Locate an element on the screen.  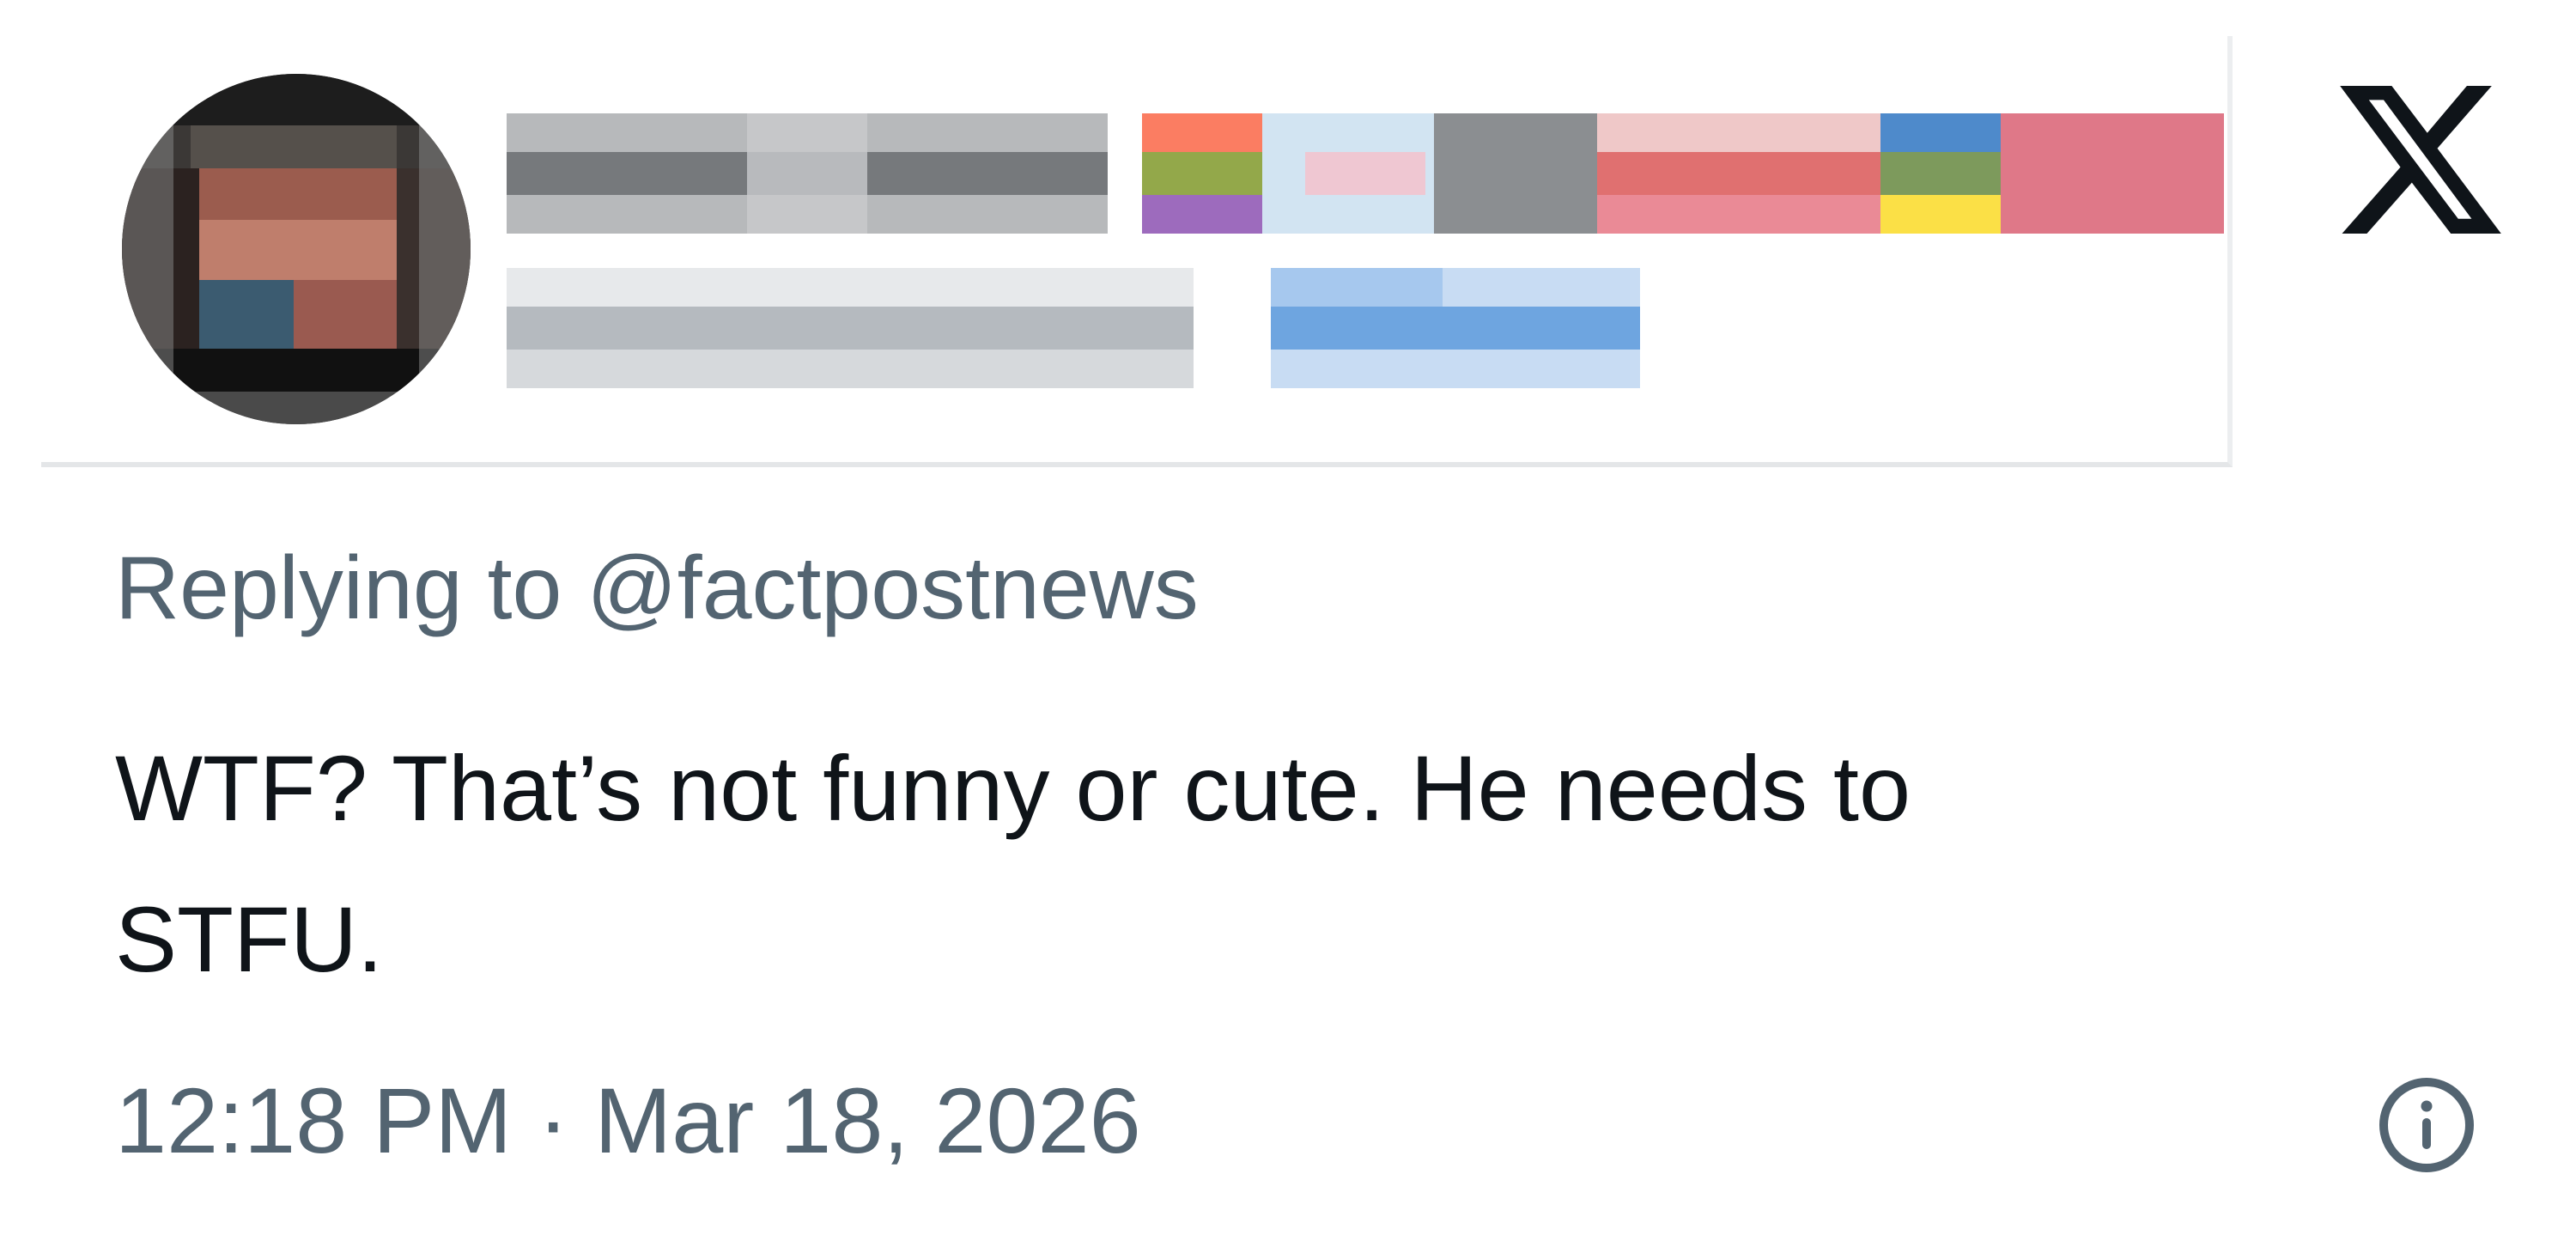
info-icon is located at coordinates (2427, 1125).